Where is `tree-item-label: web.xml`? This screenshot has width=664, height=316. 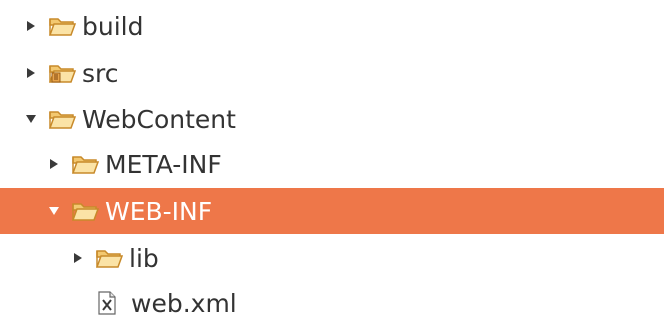 tree-item-label: web.xml is located at coordinates (184, 302).